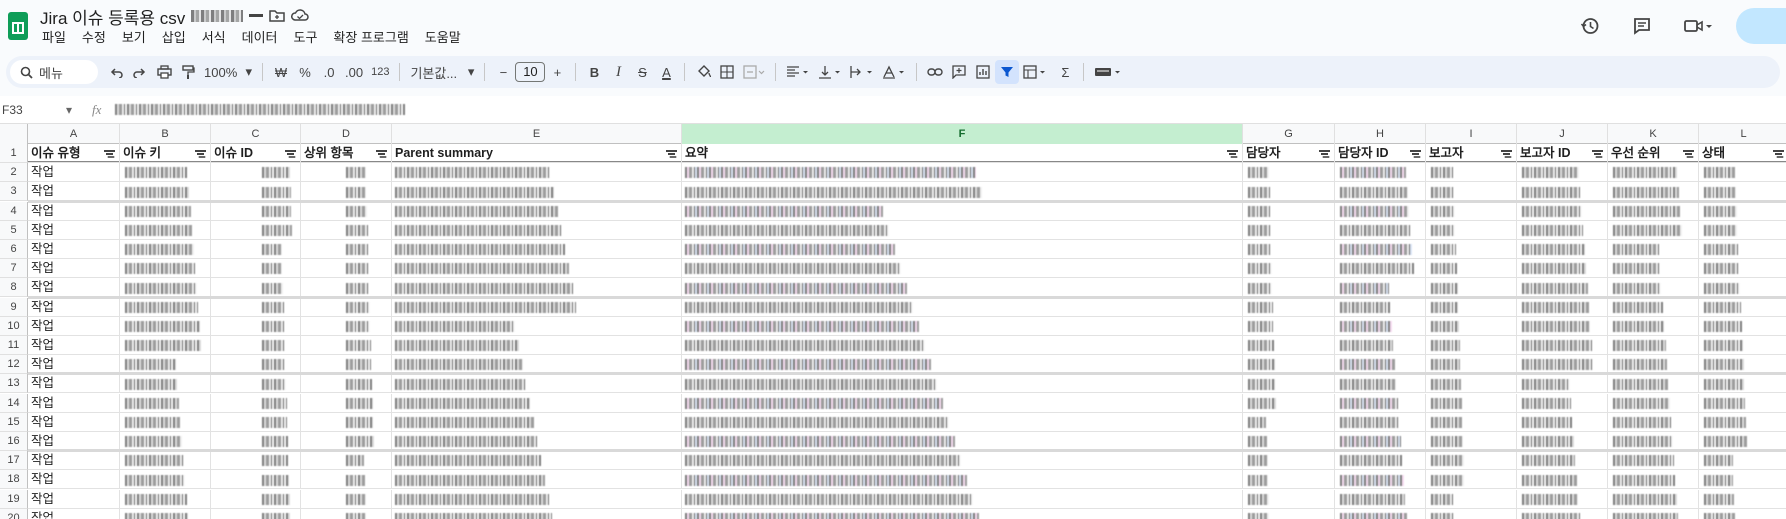 This screenshot has height=519, width=1786. What do you see at coordinates (370, 38) in the screenshot?
I see `menu-extensions: 확장 프로그램` at bounding box center [370, 38].